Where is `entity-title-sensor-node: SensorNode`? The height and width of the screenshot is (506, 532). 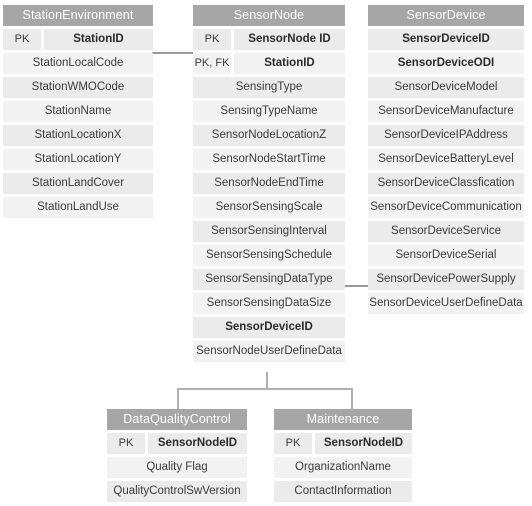
entity-title-sensor-node: SensorNode is located at coordinates (269, 15).